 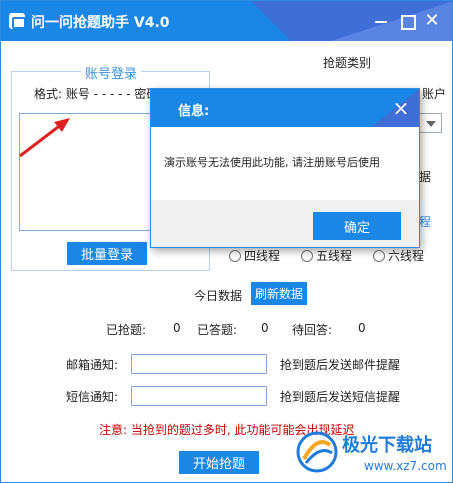 What do you see at coordinates (218, 296) in the screenshot?
I see `today-data-label: 今日数据` at bounding box center [218, 296].